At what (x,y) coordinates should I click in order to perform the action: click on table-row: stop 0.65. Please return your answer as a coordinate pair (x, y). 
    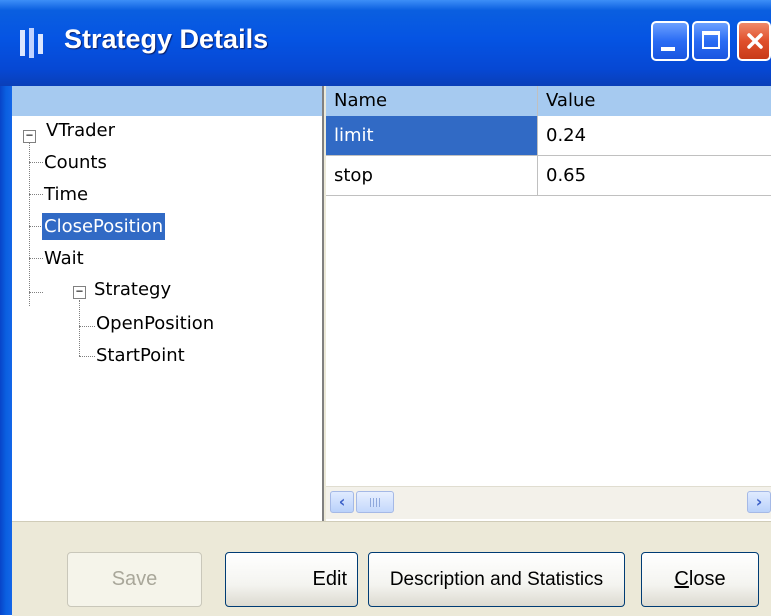
    Looking at the image, I should click on (548, 176).